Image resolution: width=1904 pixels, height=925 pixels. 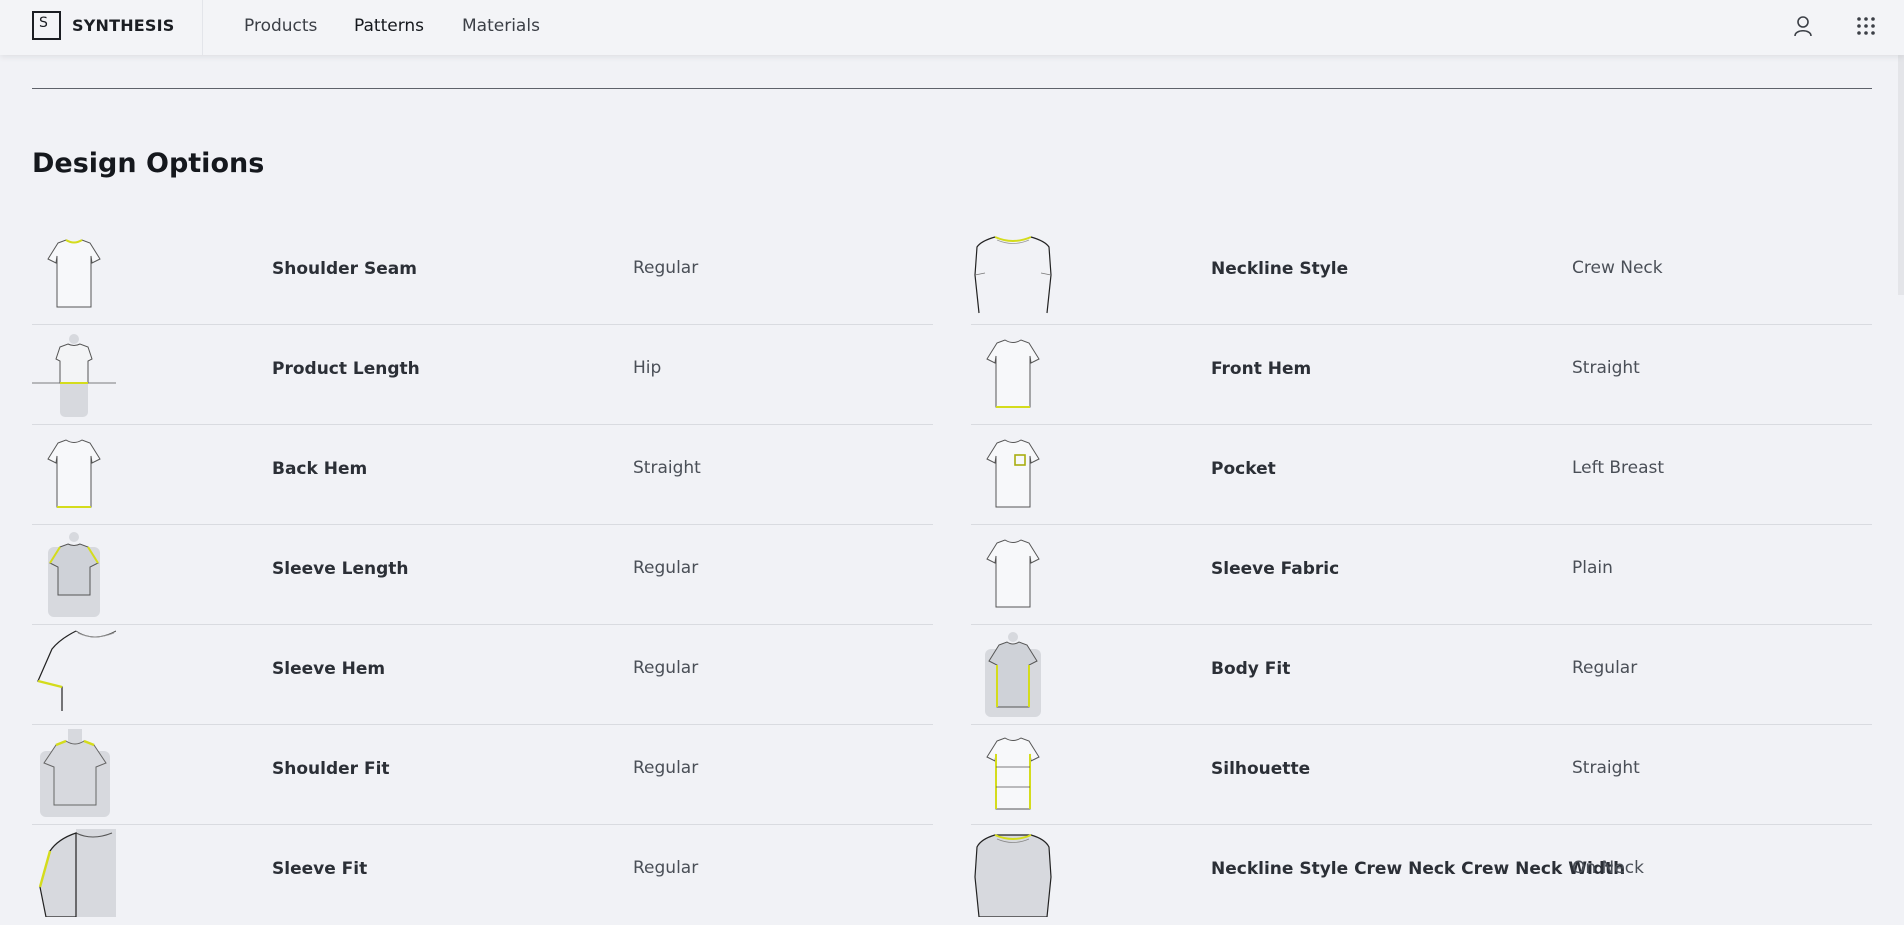 What do you see at coordinates (1421, 475) in the screenshot?
I see `option-row: Pocket Left Breast` at bounding box center [1421, 475].